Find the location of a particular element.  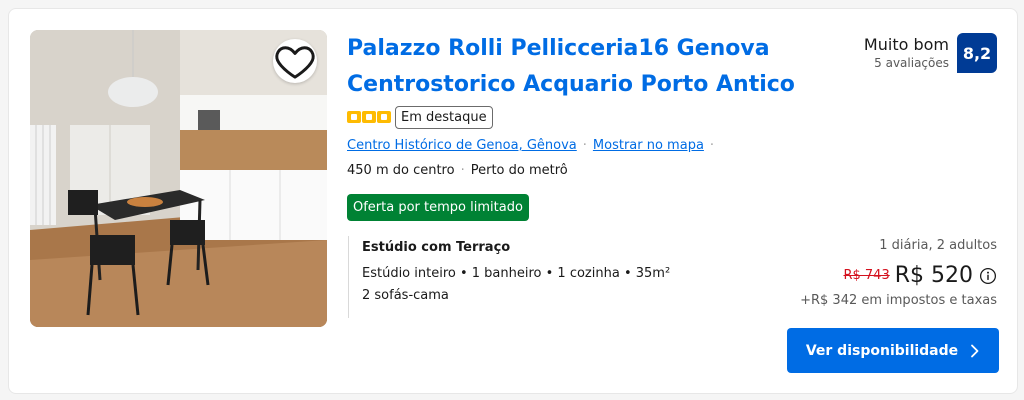

room-beds: 2 sofás-cama is located at coordinates (405, 295).